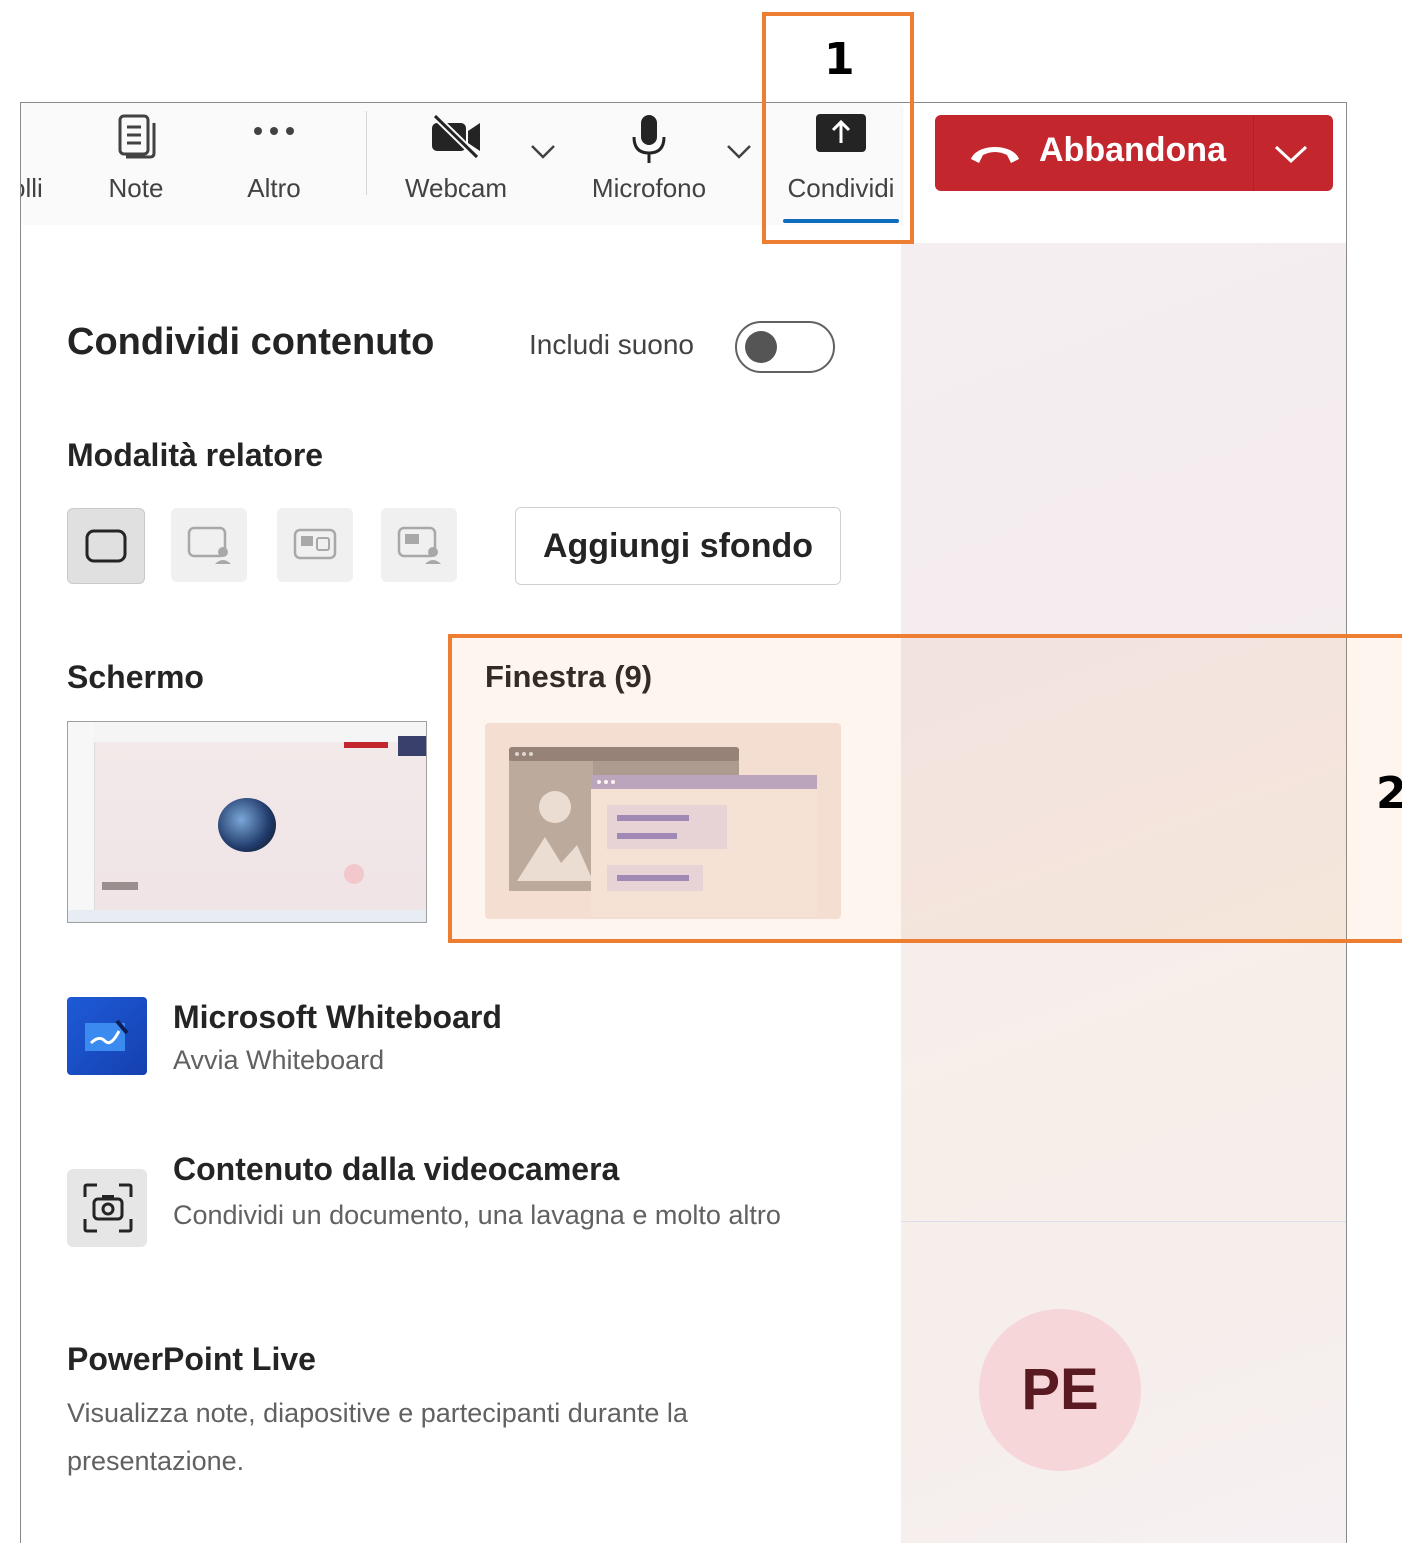 This screenshot has width=1402, height=1543. I want to click on presenter-mode-side-by-side, so click(315, 545).